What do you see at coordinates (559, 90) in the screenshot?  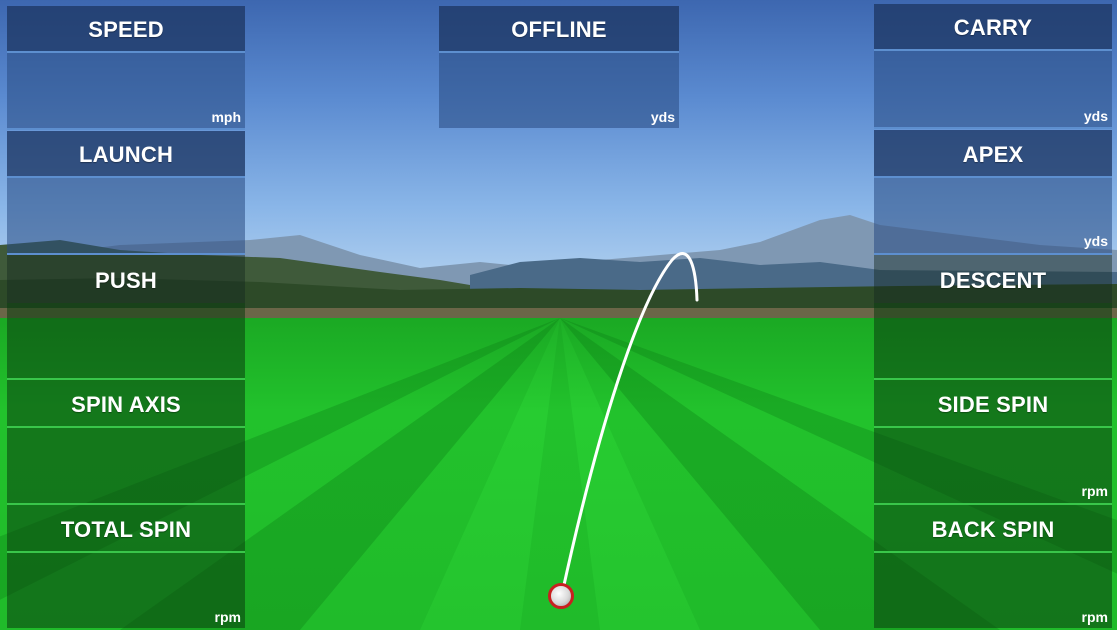 I see `offline-value-box: yds` at bounding box center [559, 90].